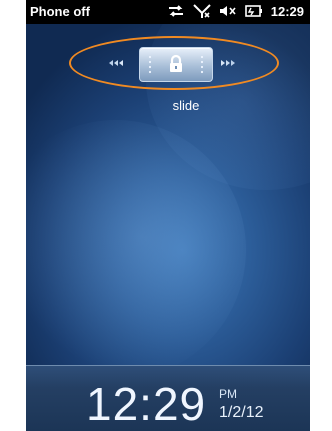 The width and height of the screenshot is (332, 431). Describe the element at coordinates (60, 11) in the screenshot. I see `phone-status-text: Phone off` at that location.